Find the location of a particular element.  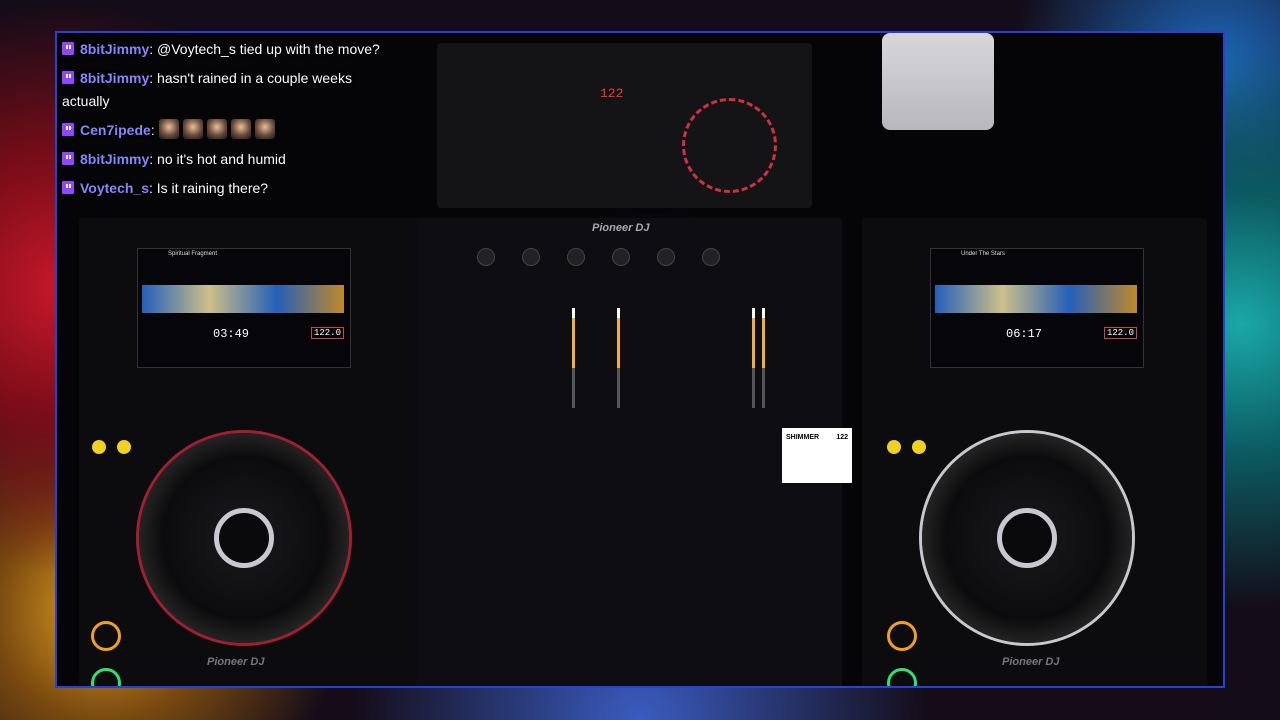

deck-right-jog-wheel is located at coordinates (1027, 538).